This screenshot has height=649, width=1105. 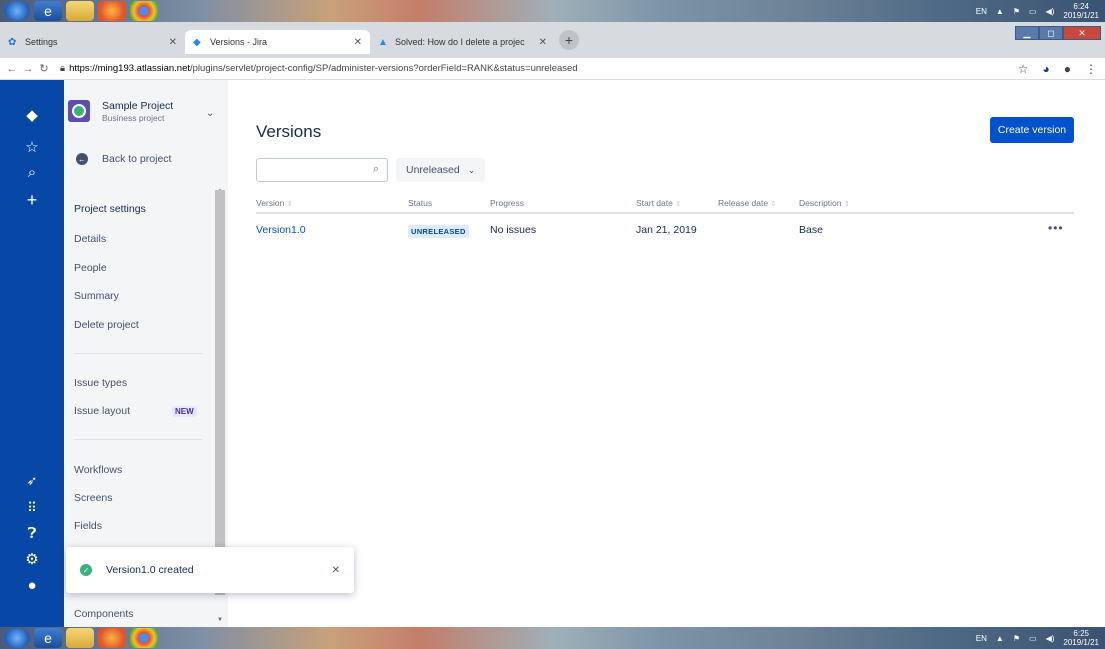 What do you see at coordinates (44, 68) in the screenshot?
I see `reload-icon: ↻` at bounding box center [44, 68].